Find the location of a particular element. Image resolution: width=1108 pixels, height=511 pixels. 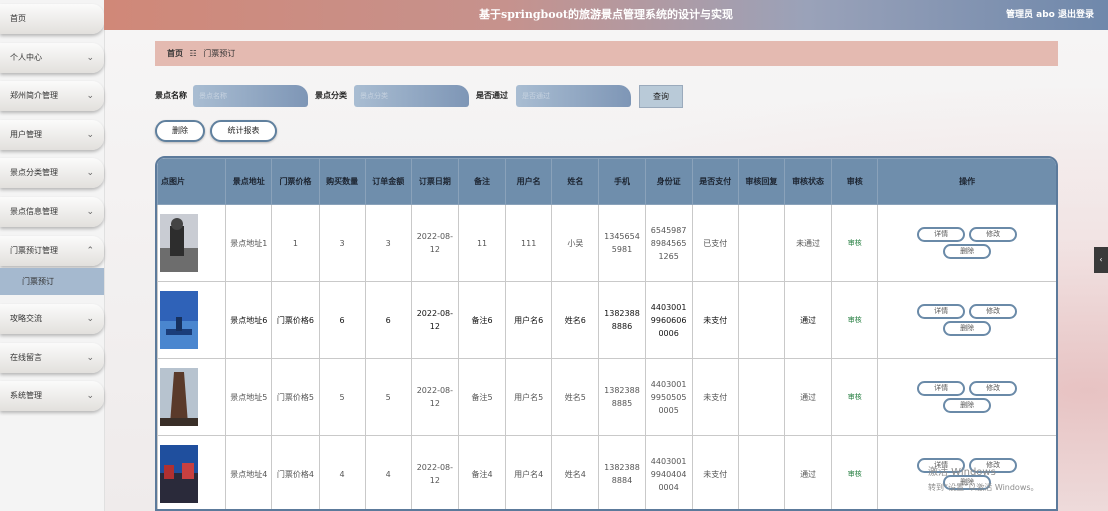

cell-amount: 3 is located at coordinates (388, 243).